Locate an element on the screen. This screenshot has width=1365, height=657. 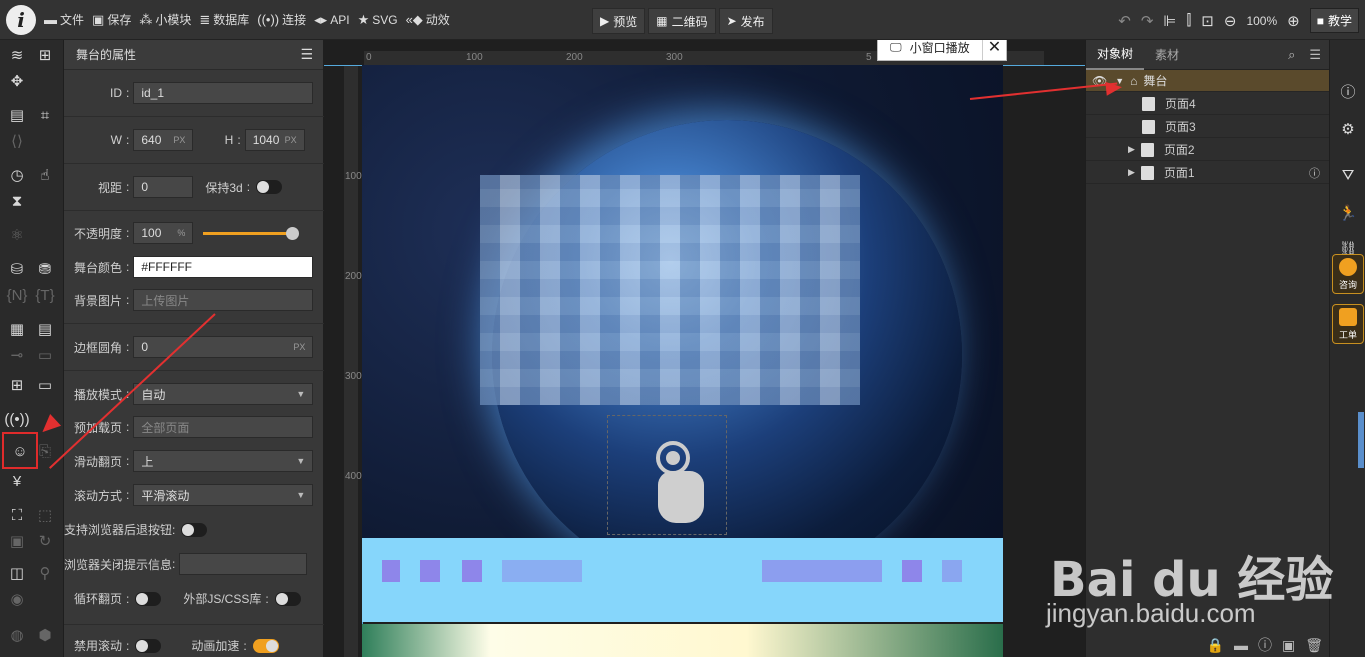
db-record-icon: ⛃ is located at coordinates (45, 269).